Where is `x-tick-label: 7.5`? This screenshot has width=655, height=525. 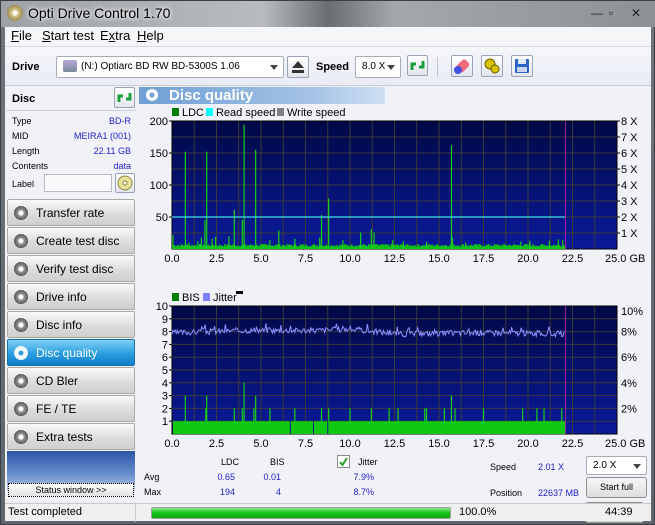 x-tick-label: 7.5 is located at coordinates (305, 444).